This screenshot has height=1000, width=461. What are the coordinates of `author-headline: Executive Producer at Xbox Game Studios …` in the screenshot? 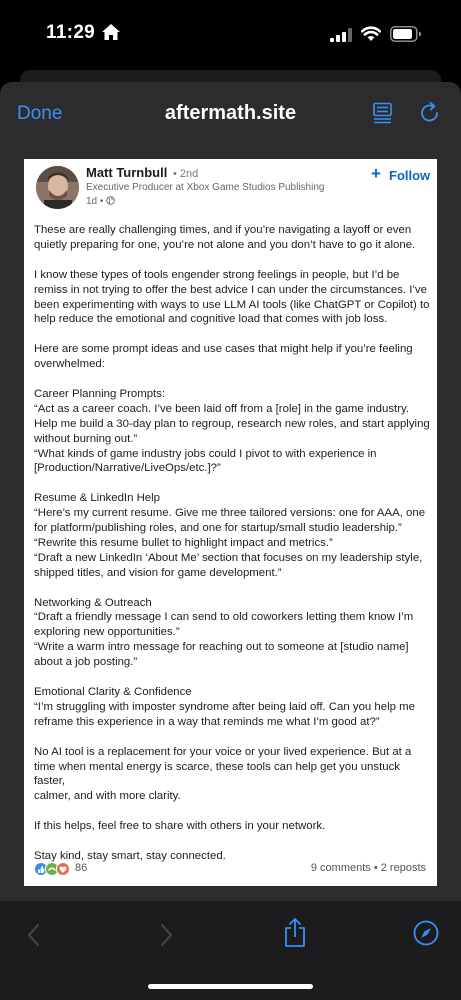 It's located at (205, 187).